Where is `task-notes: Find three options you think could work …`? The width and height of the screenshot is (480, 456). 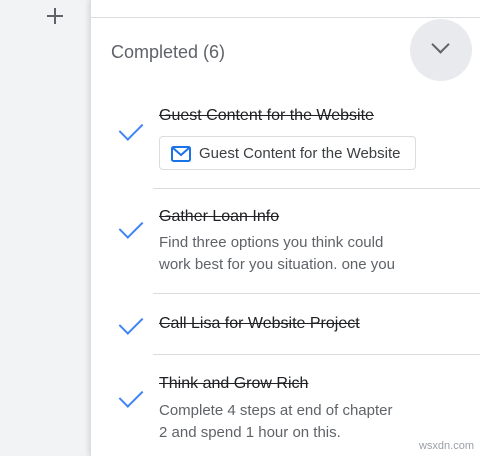 task-notes: Find three options you think could work … is located at coordinates (309, 254).